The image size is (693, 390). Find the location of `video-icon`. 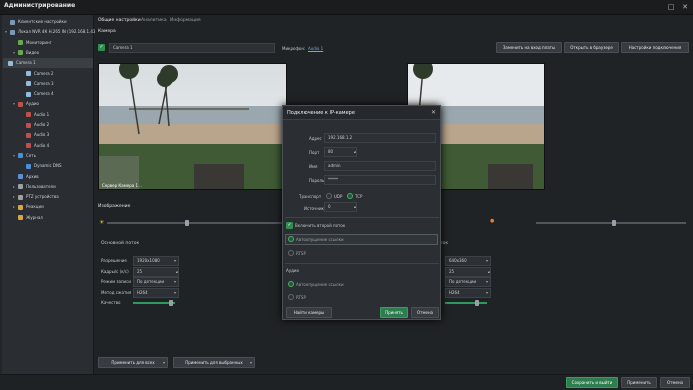

video-icon is located at coordinates (20, 53).